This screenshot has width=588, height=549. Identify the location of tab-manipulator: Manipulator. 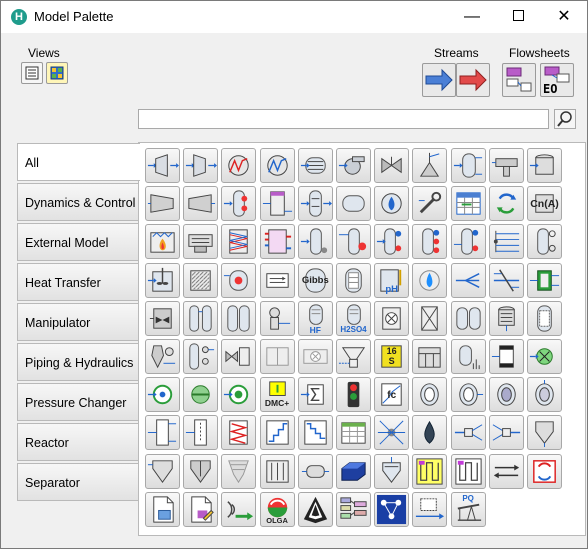
(77, 322).